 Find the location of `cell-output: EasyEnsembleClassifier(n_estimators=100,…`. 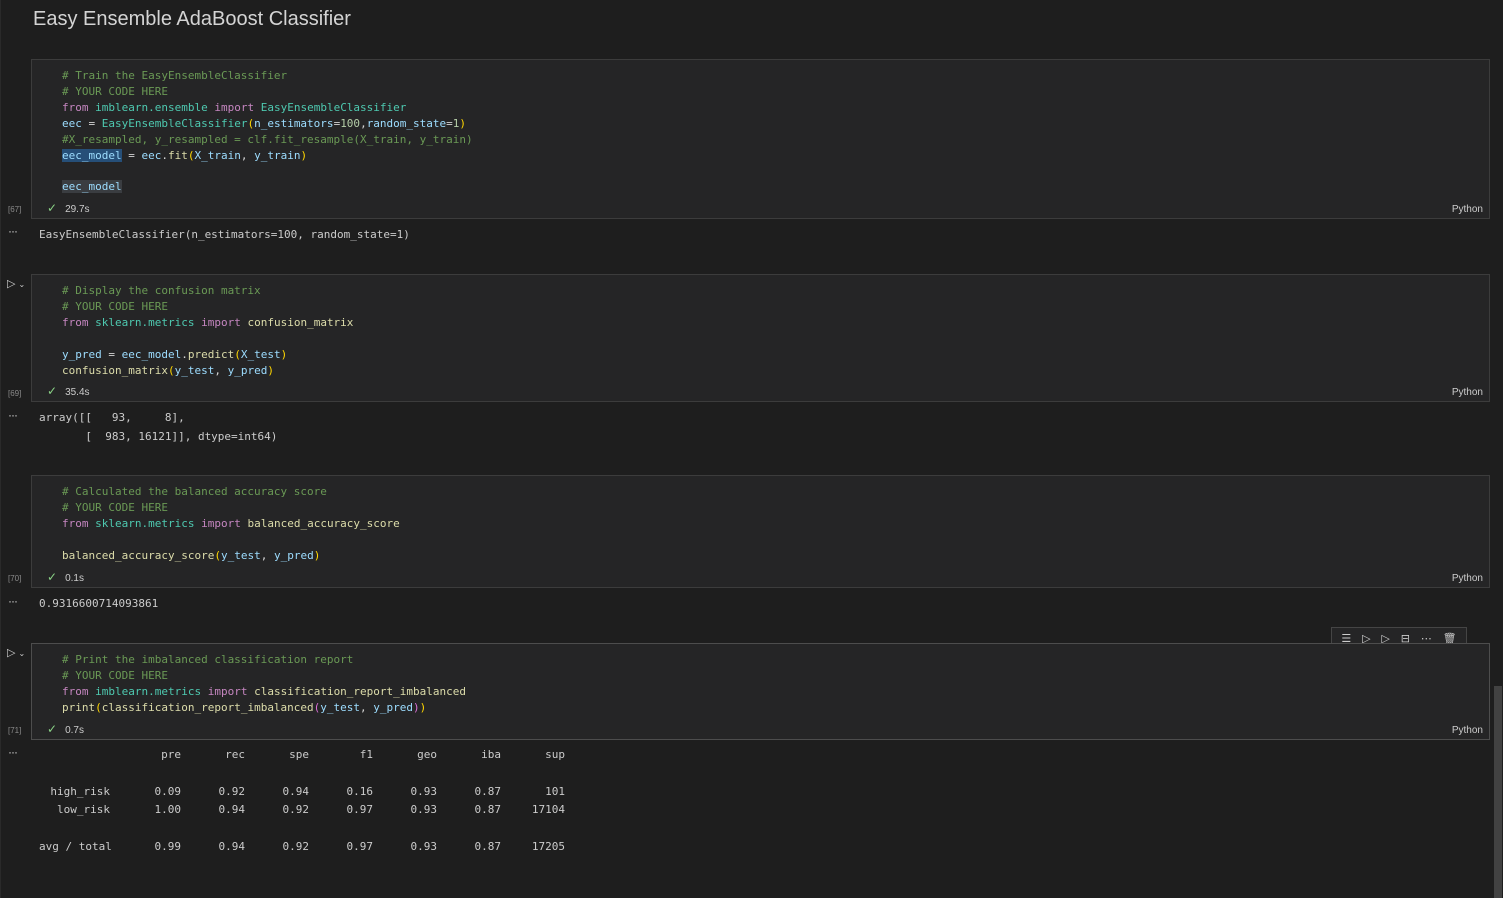

cell-output: EasyEnsembleClassifier(n_estimators=100,… is located at coordinates (224, 234).